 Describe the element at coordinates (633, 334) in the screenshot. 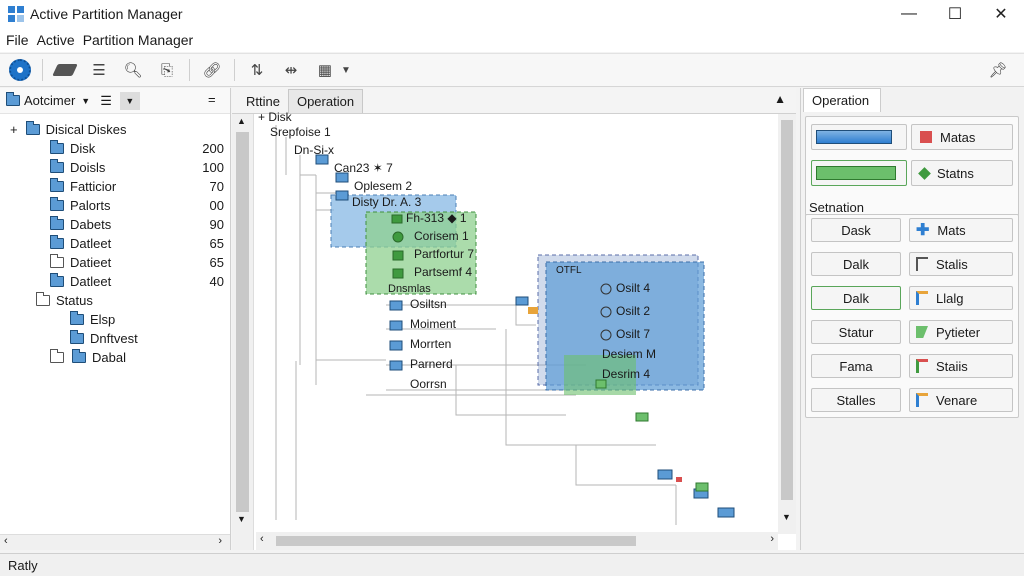

I see `diagram-label: Osilt 7` at that location.